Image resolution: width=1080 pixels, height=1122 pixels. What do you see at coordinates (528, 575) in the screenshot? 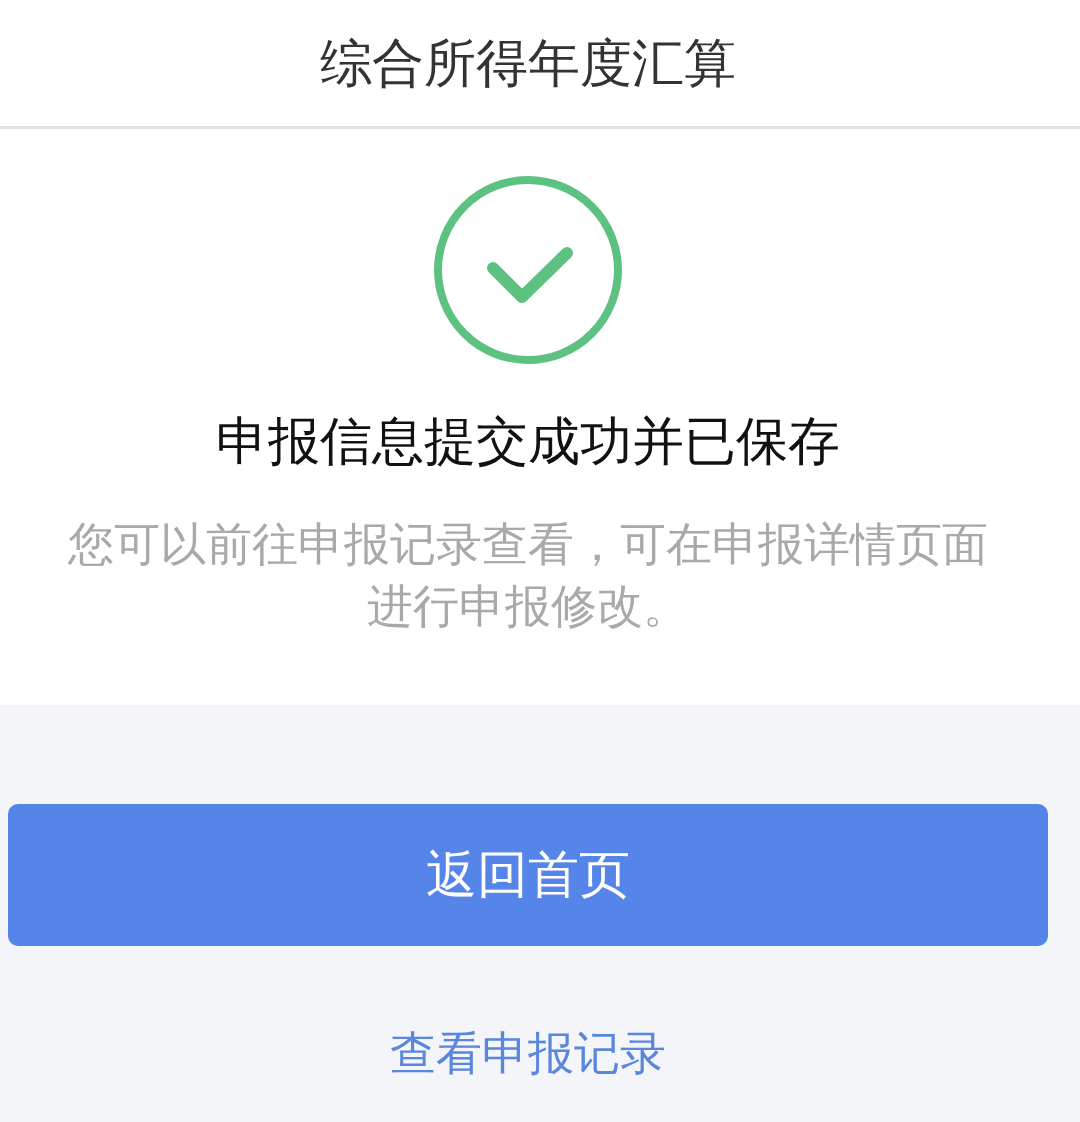
I see `result-description: 您可以前往申报记录查看，可在申报详情页面进行申报修改。` at bounding box center [528, 575].